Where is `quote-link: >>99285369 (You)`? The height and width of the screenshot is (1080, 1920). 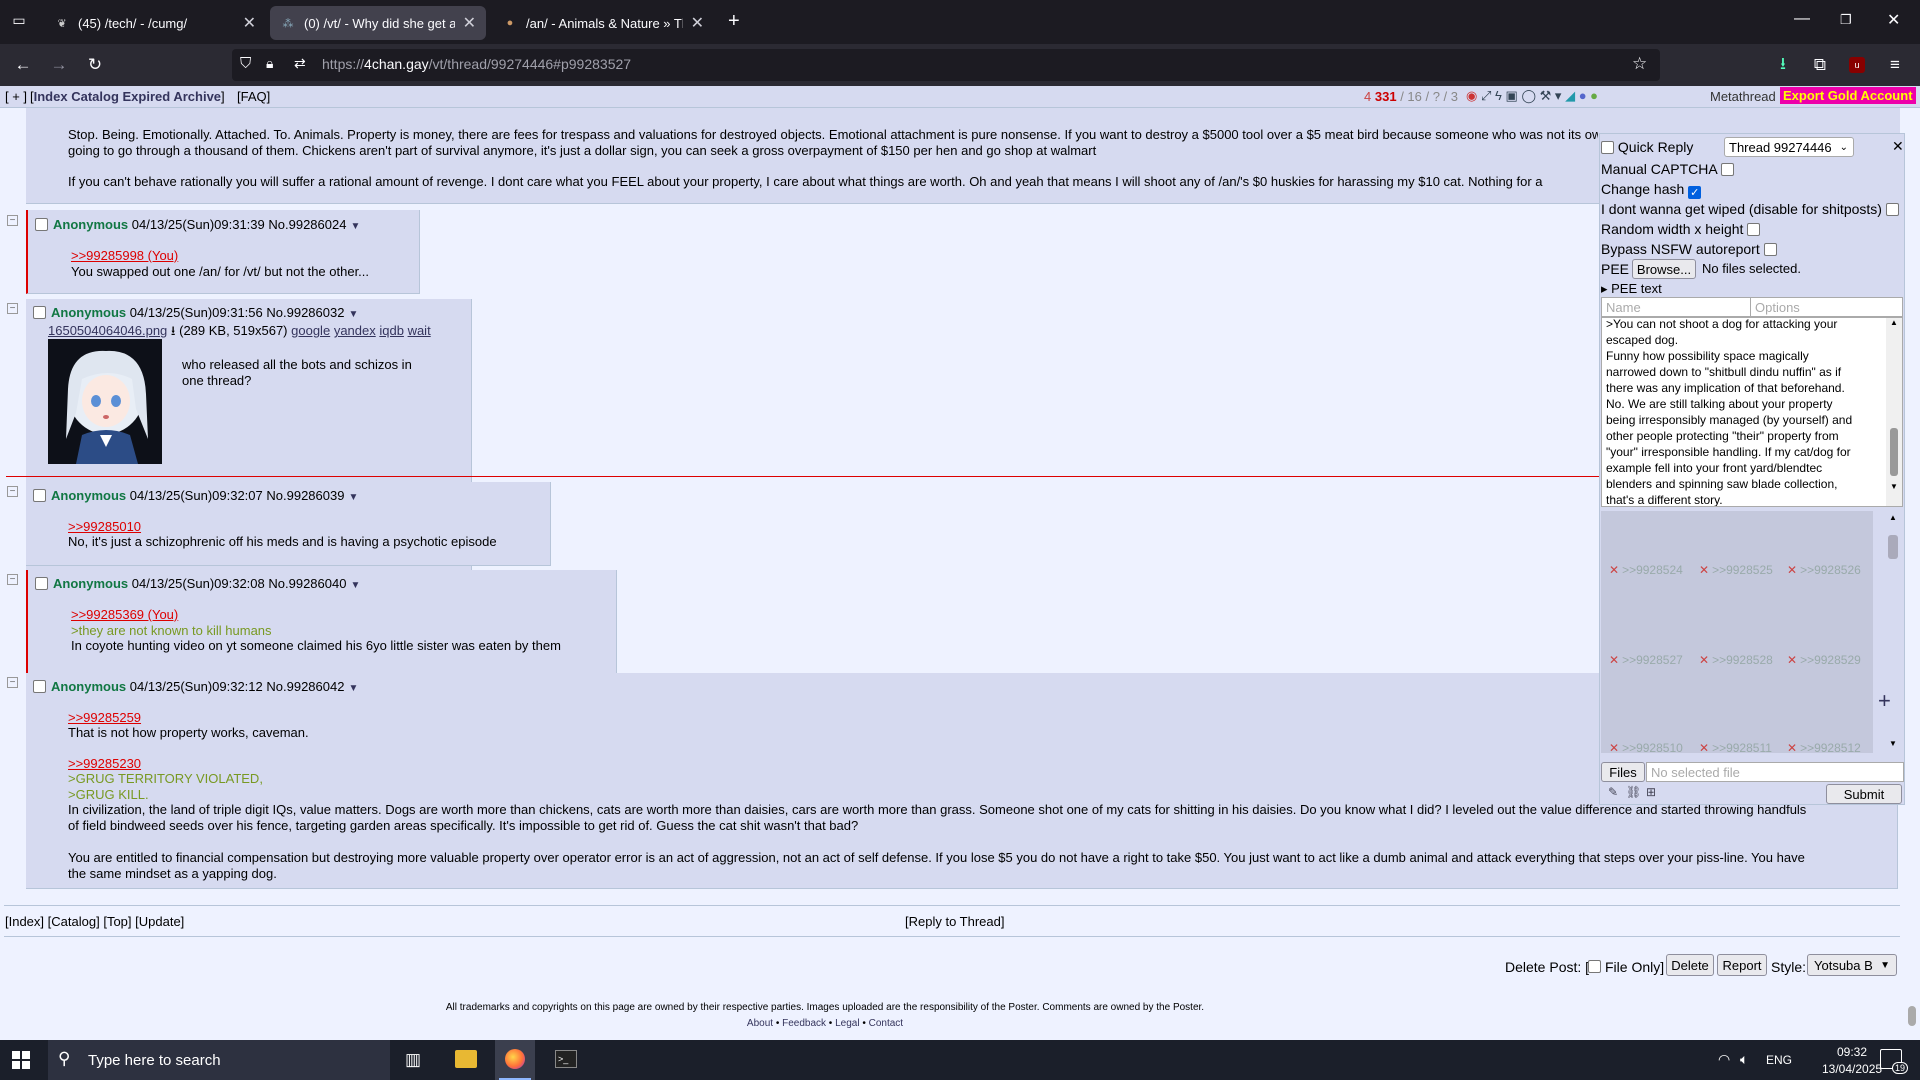
quote-link: >>99285369 (You) is located at coordinates (124, 615).